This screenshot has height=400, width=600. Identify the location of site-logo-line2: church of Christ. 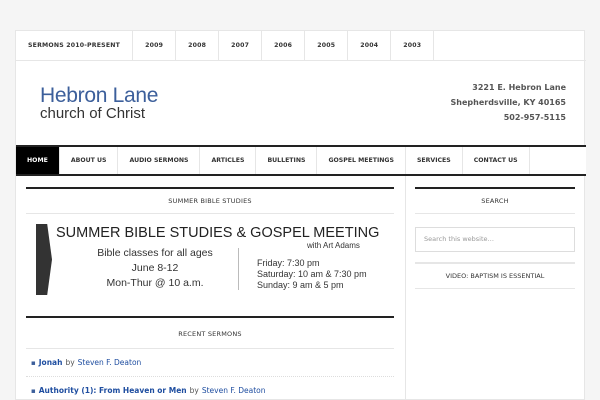
(92, 113).